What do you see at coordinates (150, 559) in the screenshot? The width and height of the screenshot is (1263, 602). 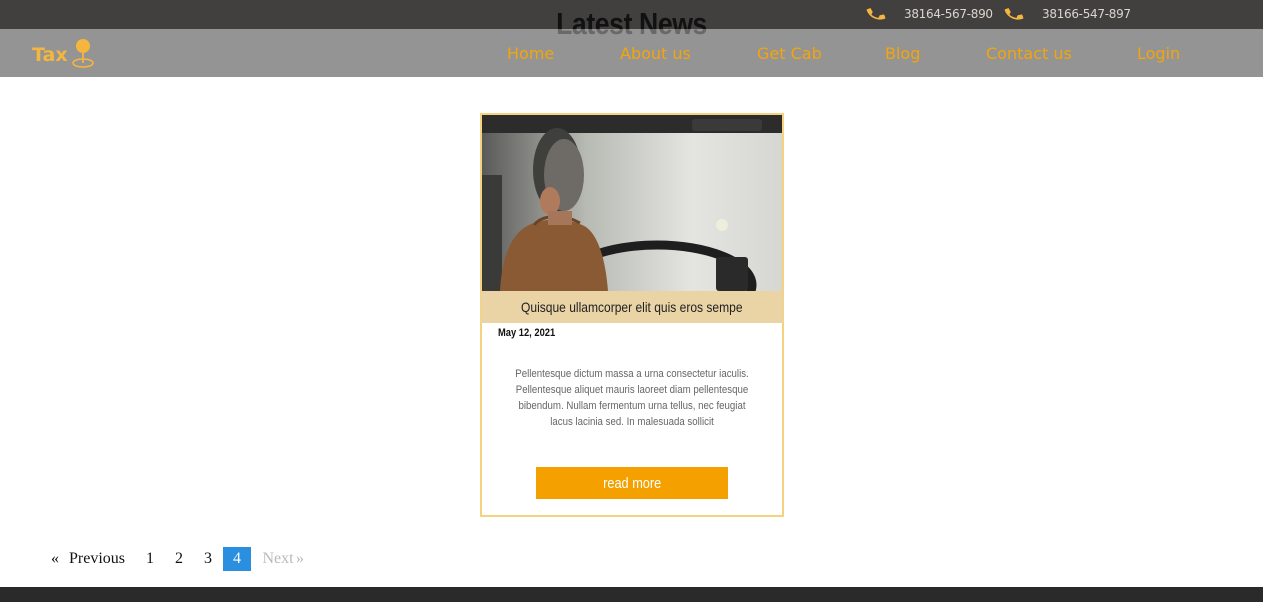 I see `pagination-page-1: 1` at bounding box center [150, 559].